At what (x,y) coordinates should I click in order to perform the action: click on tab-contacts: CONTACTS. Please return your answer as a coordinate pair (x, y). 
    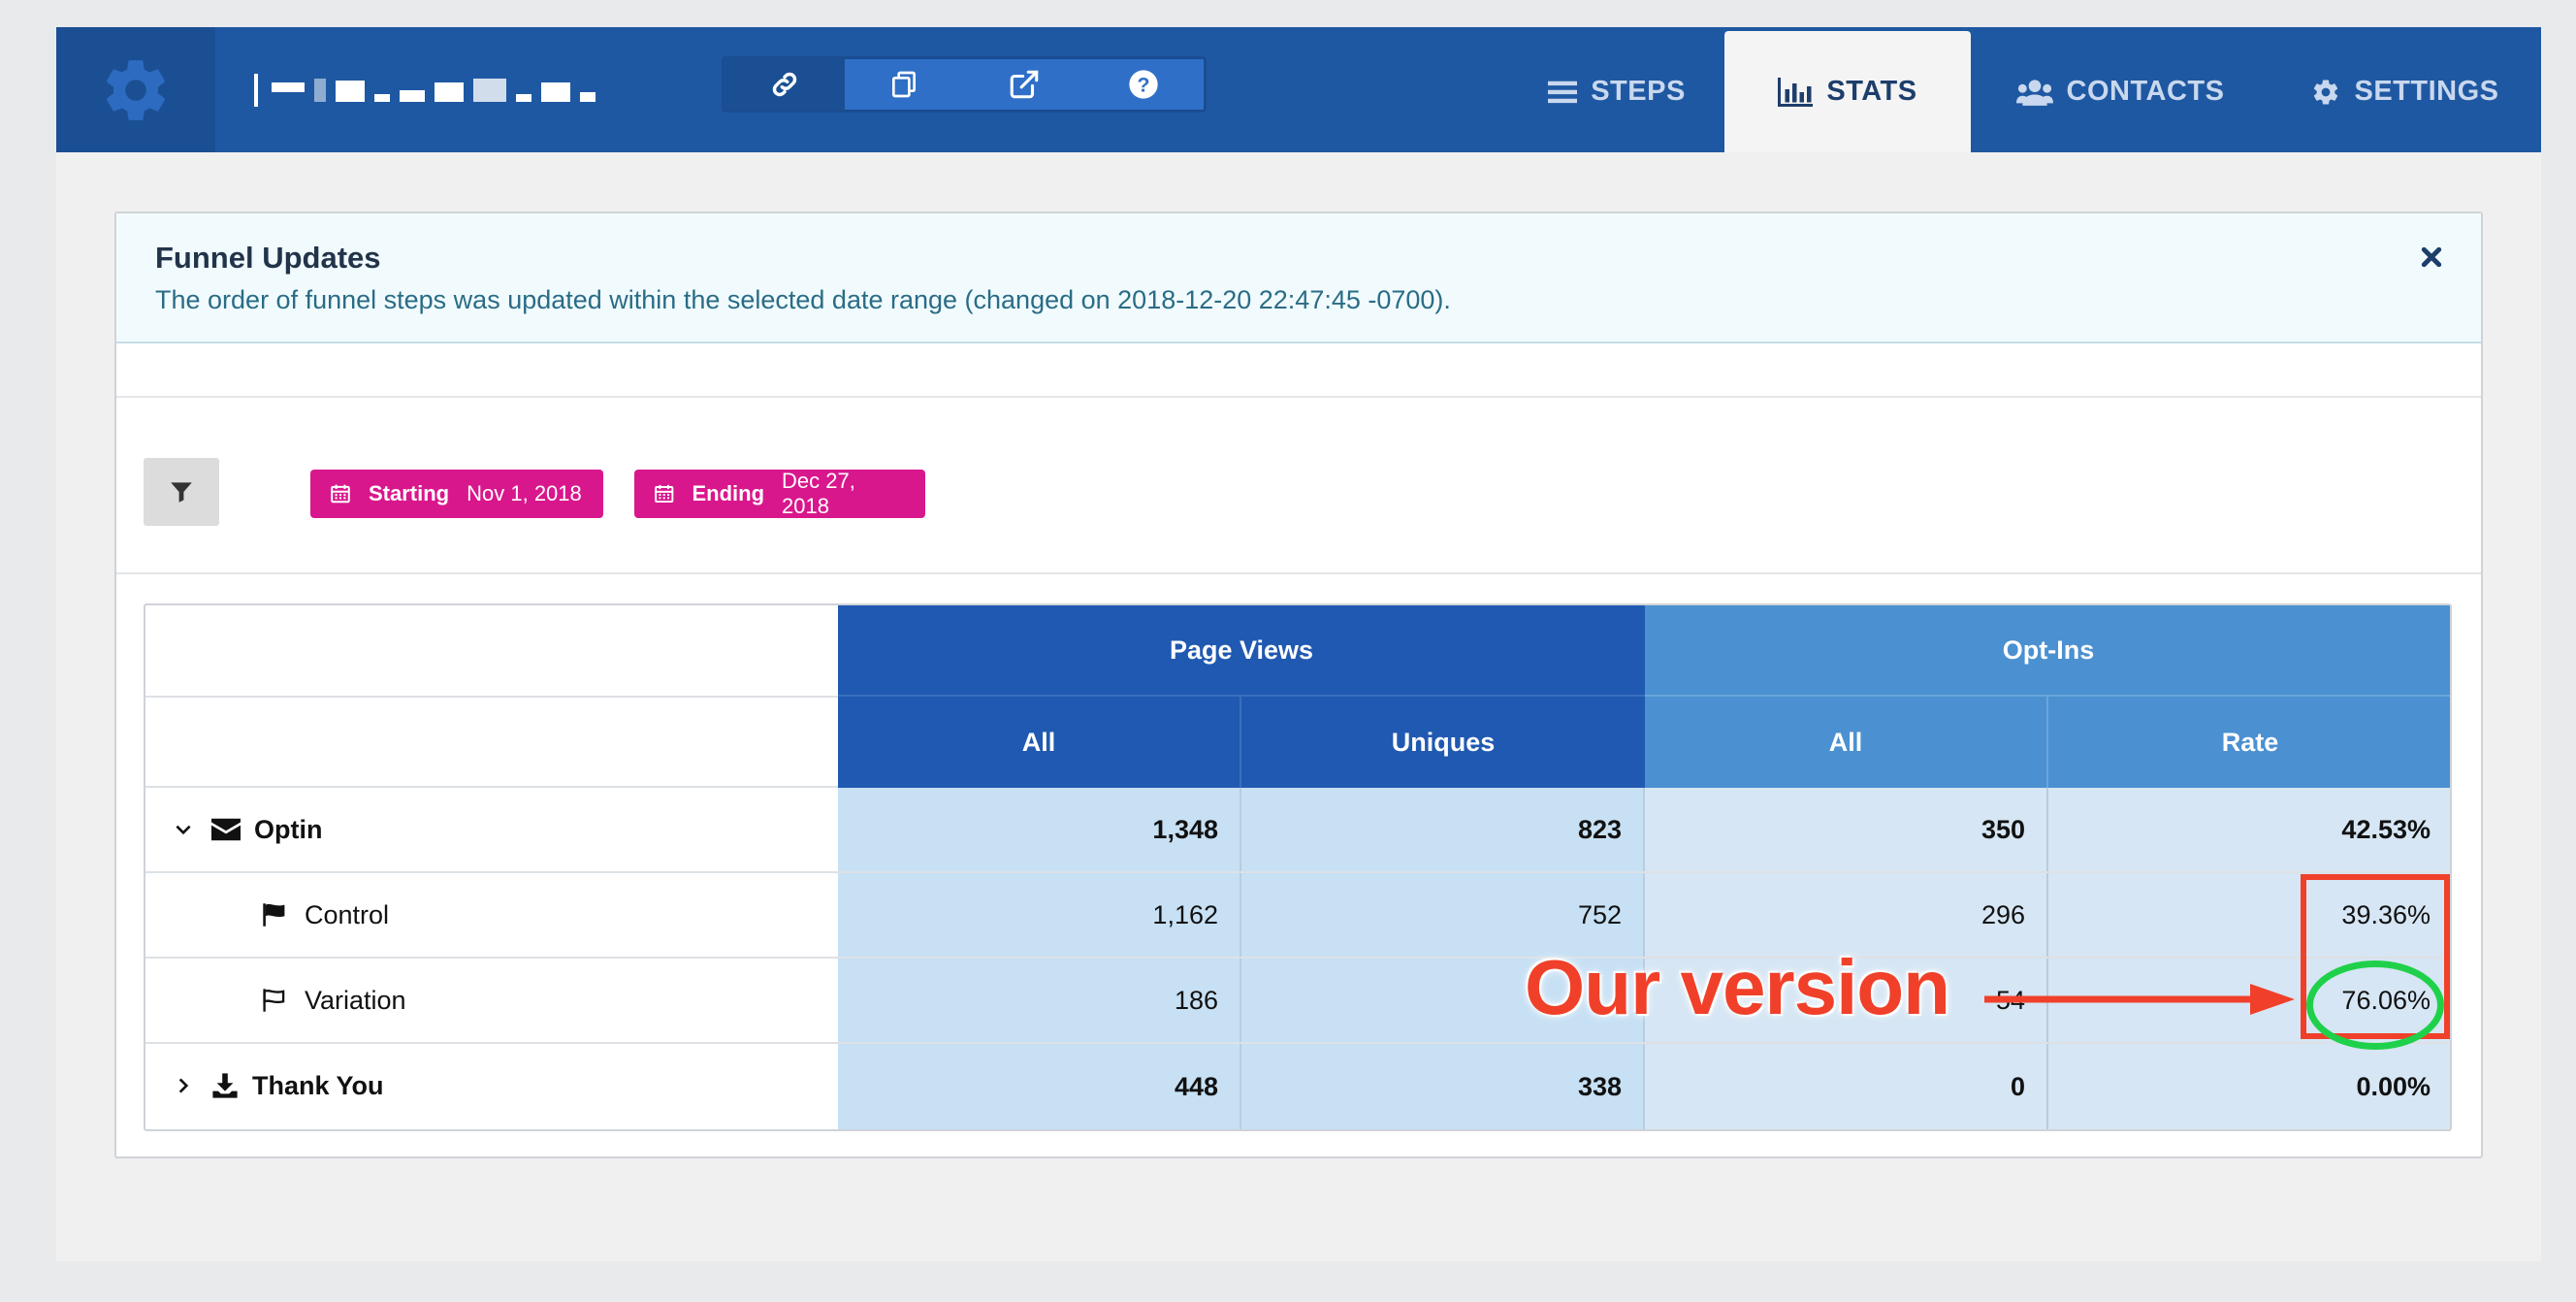
    Looking at the image, I should click on (2120, 91).